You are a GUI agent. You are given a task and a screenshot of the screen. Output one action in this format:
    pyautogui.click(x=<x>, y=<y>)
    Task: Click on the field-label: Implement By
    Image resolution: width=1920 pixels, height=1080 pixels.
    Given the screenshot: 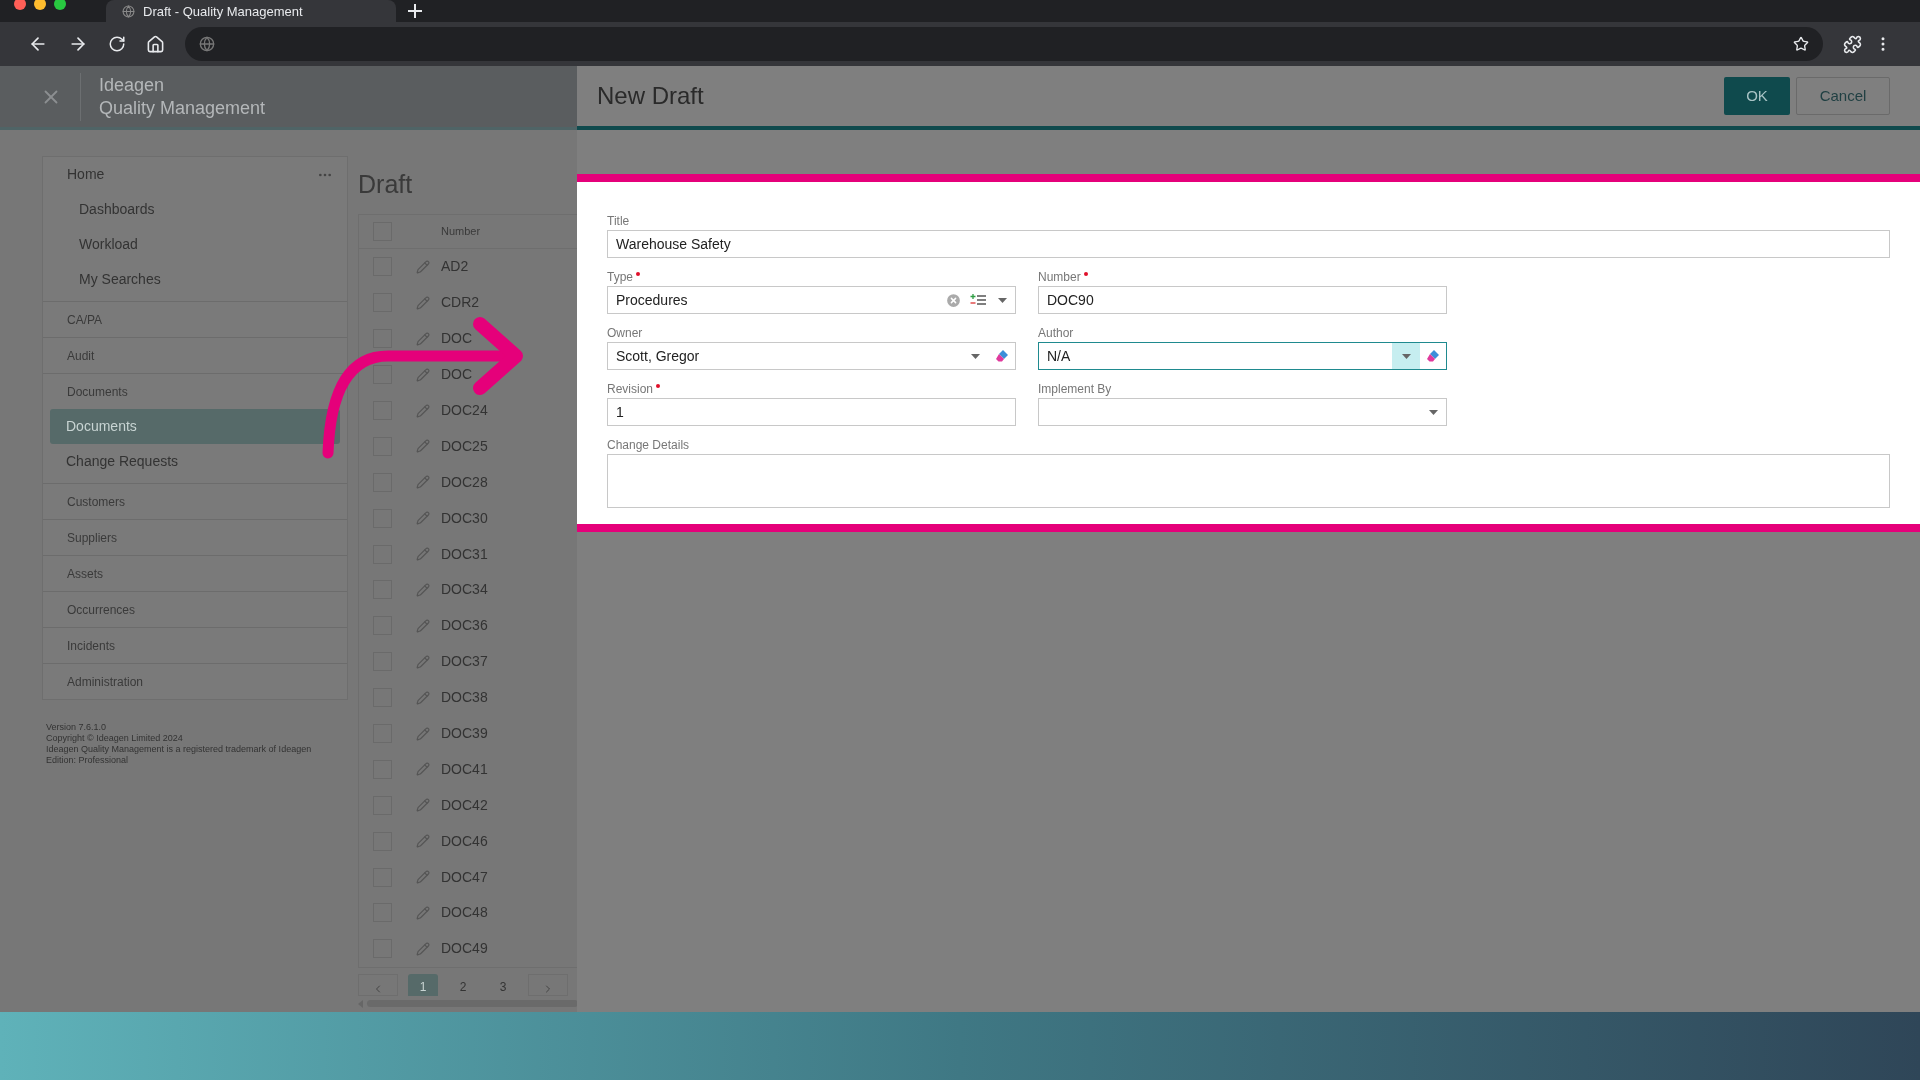 What is the action you would take?
    pyautogui.click(x=1075, y=389)
    